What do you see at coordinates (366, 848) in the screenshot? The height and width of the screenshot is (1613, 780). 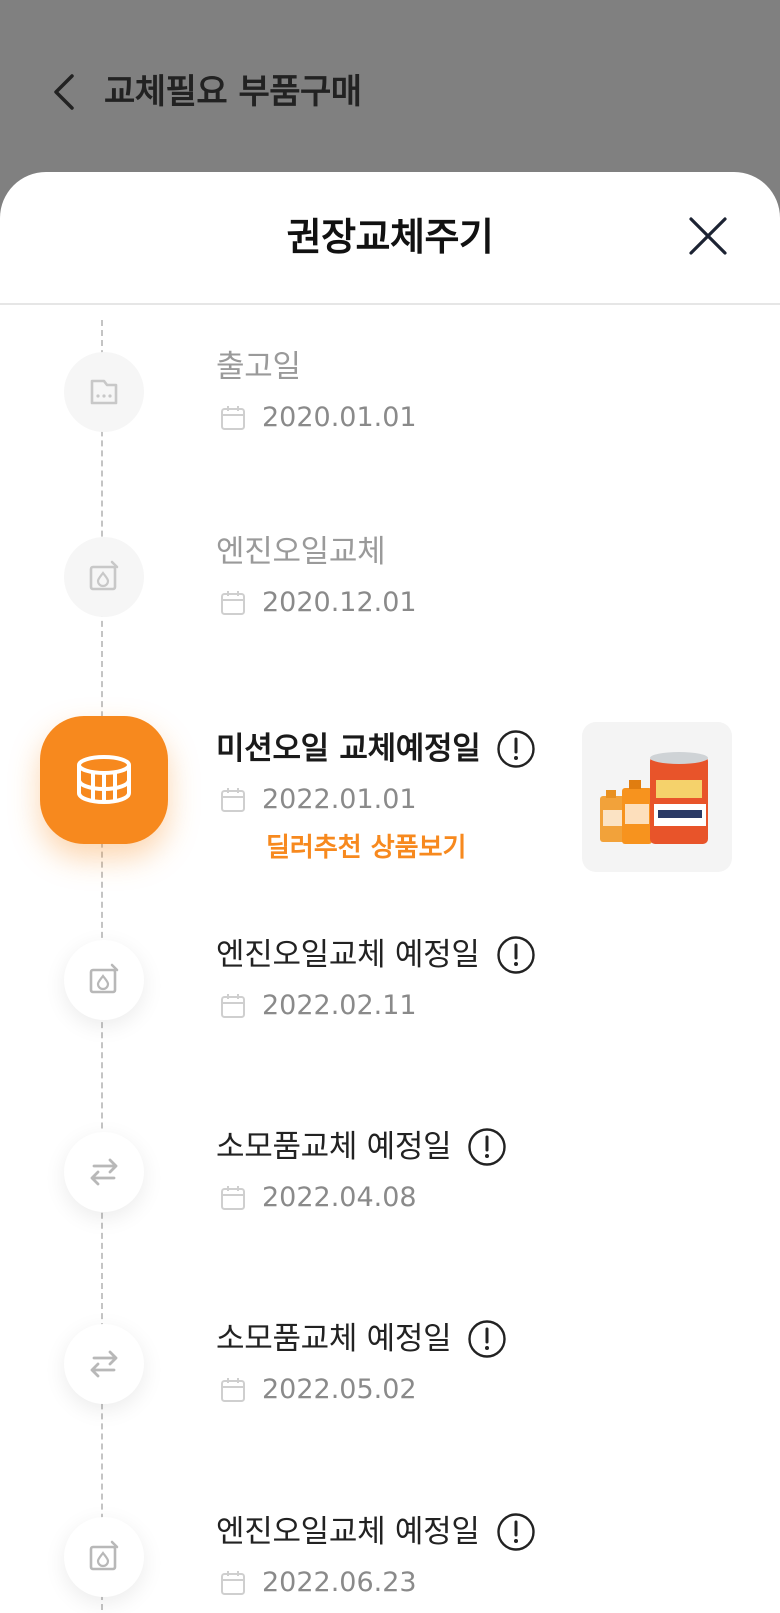 I see `dealer-recommended-products-link: 딜러추천 상품보기` at bounding box center [366, 848].